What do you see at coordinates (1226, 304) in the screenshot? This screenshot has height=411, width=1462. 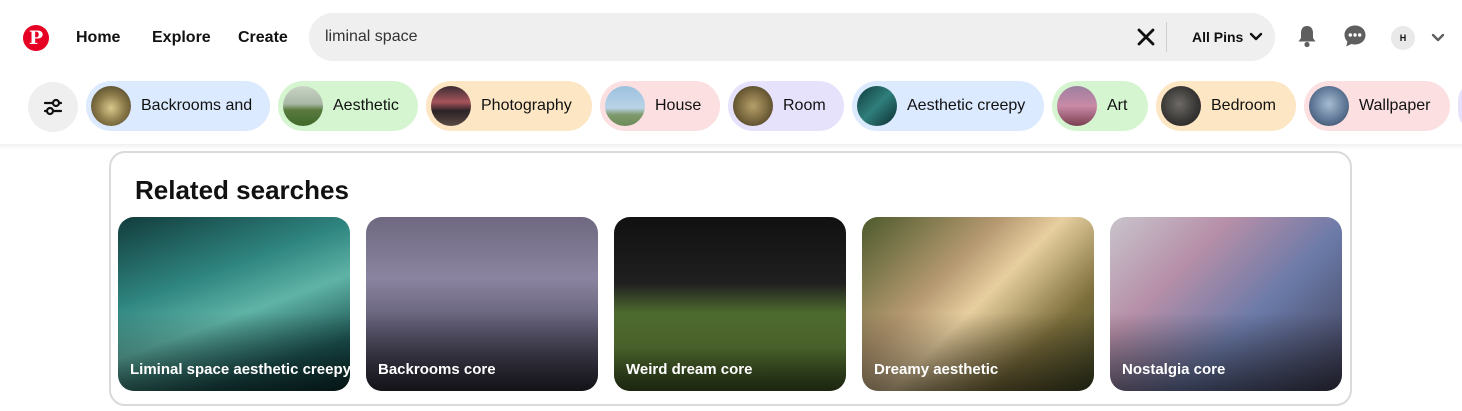 I see `related-card-nostalgia-core: Nostalgia core` at bounding box center [1226, 304].